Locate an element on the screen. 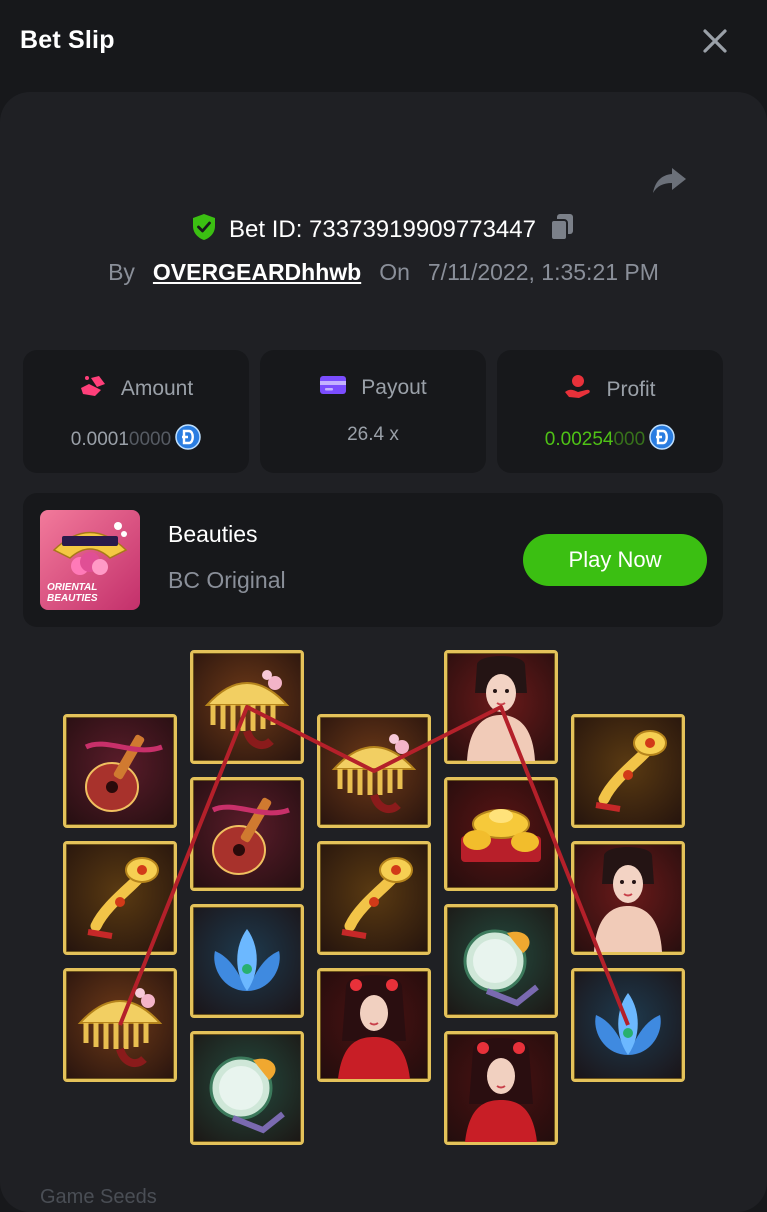 This screenshot has width=767, height=1212. page-title: Bet Slip is located at coordinates (67, 40).